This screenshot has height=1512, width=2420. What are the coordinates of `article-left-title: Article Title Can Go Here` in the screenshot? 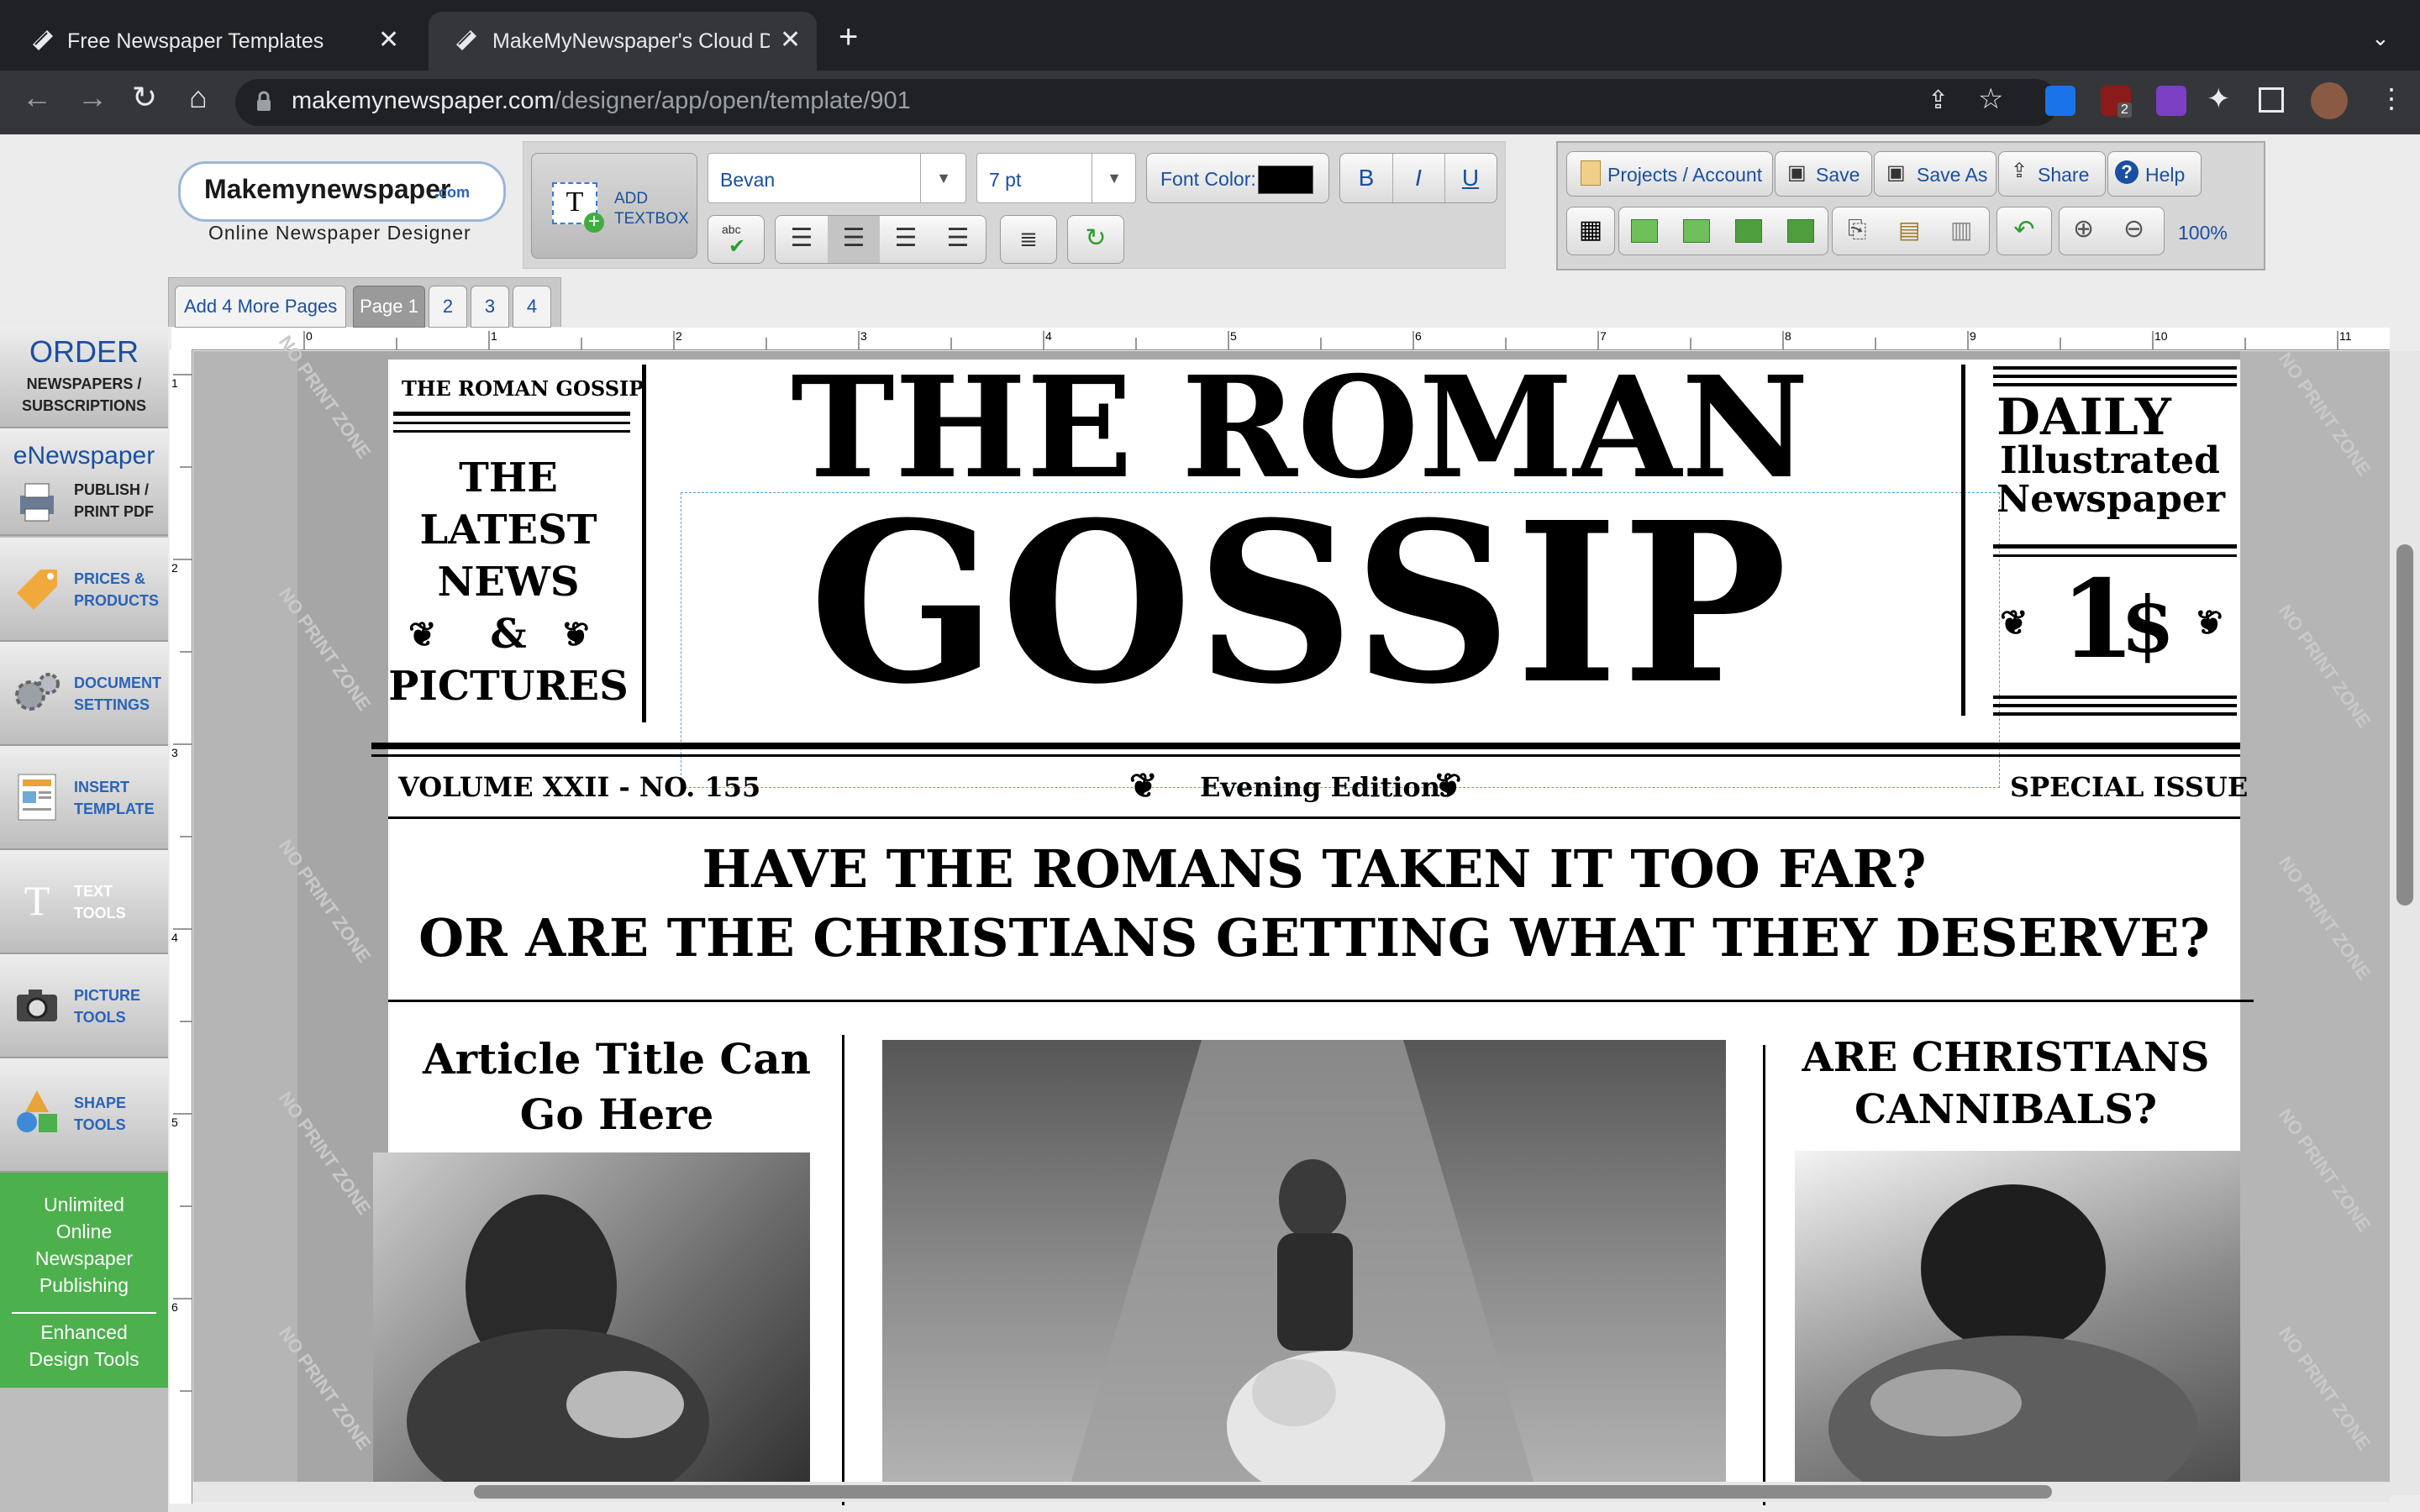 It's located at (616, 1087).